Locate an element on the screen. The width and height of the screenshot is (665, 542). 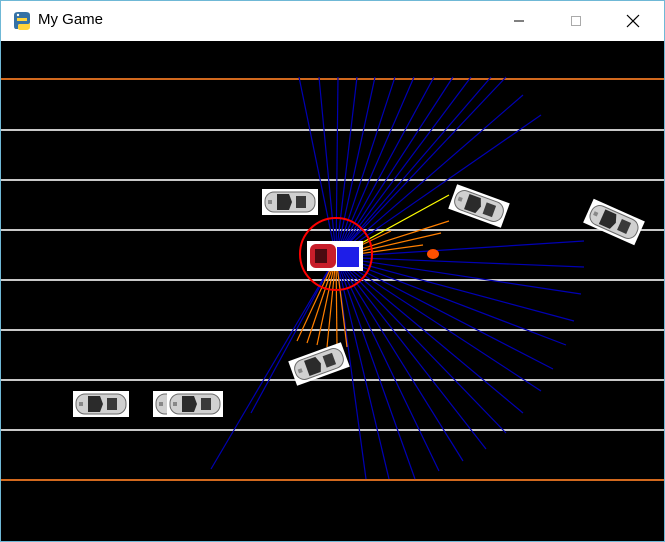
maximize-button is located at coordinates (576, 21).